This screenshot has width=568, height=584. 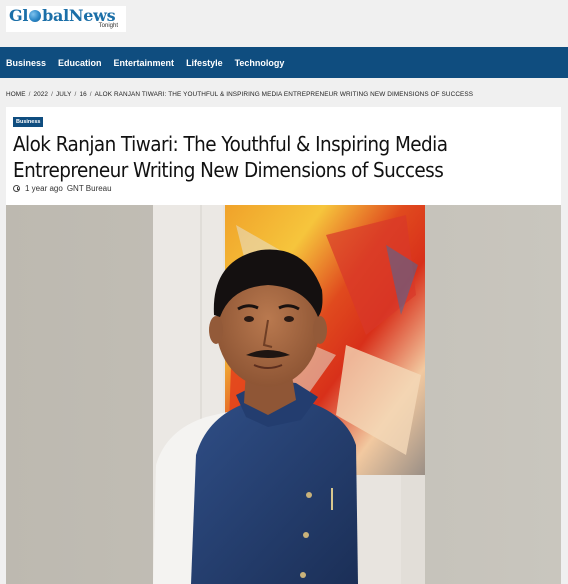 What do you see at coordinates (108, 26) in the screenshot?
I see `logo-tagline: Tonight` at bounding box center [108, 26].